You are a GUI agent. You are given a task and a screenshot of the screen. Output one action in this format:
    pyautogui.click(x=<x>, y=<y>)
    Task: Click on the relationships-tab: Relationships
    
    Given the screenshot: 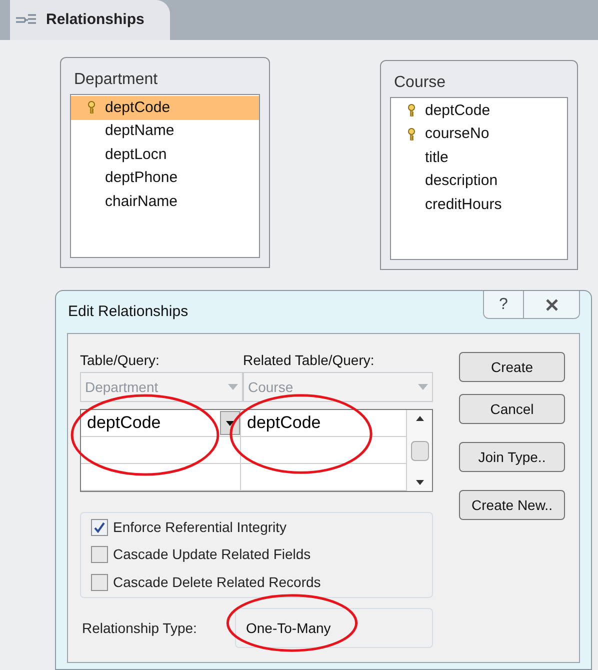 What is the action you would take?
    pyautogui.click(x=90, y=20)
    